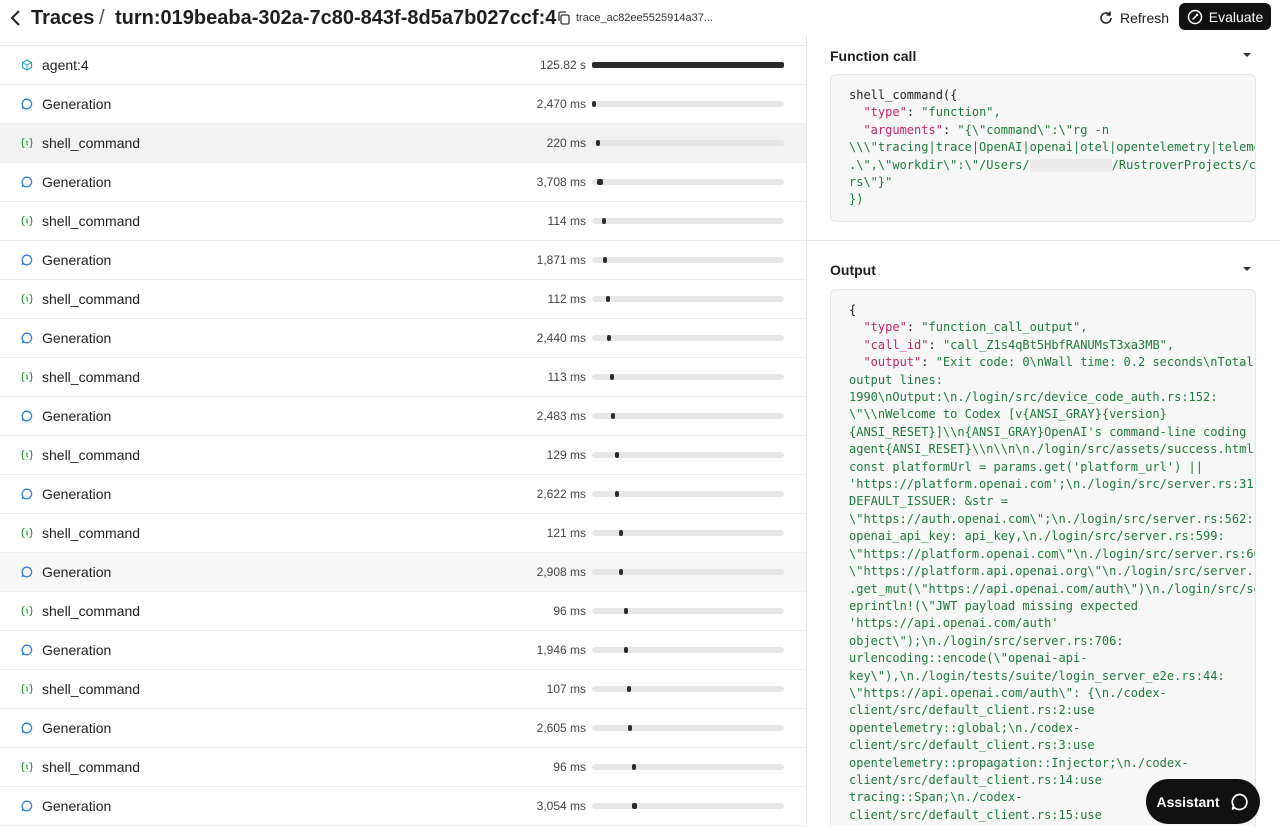 The width and height of the screenshot is (1280, 827). I want to click on span-name: agent:4, so click(65, 65).